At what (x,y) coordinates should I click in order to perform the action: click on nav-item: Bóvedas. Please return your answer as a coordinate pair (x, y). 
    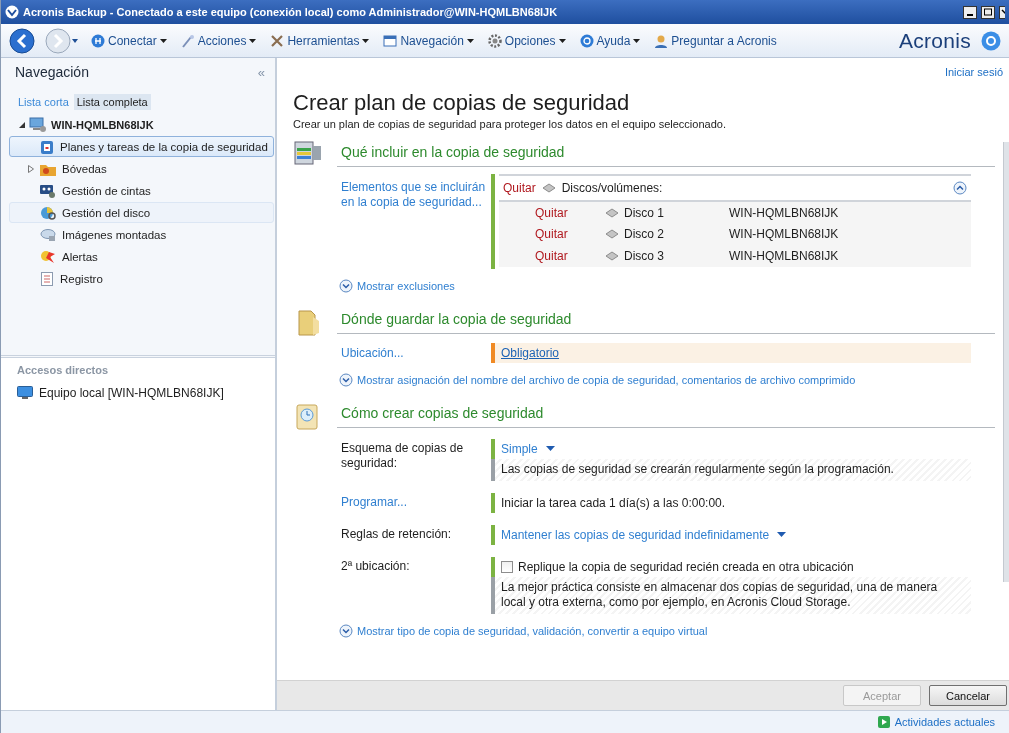
    Looking at the image, I should click on (141, 168).